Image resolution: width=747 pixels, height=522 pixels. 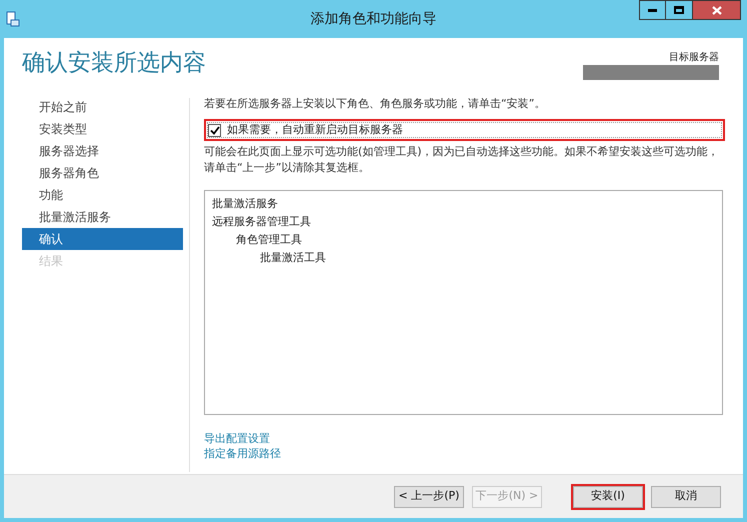 I want to click on instruction-text: 若要在所选服务器上安装以下角色、角色服务或功能，请单击“安装”。, so click(x=375, y=104).